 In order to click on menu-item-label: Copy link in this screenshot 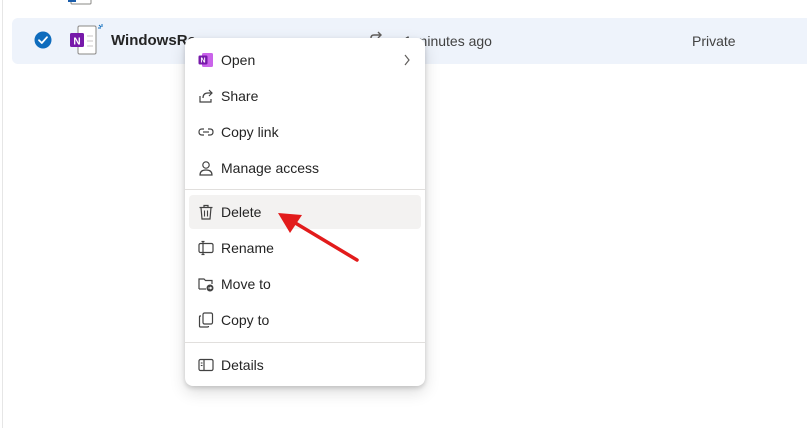, I will do `click(250, 132)`.